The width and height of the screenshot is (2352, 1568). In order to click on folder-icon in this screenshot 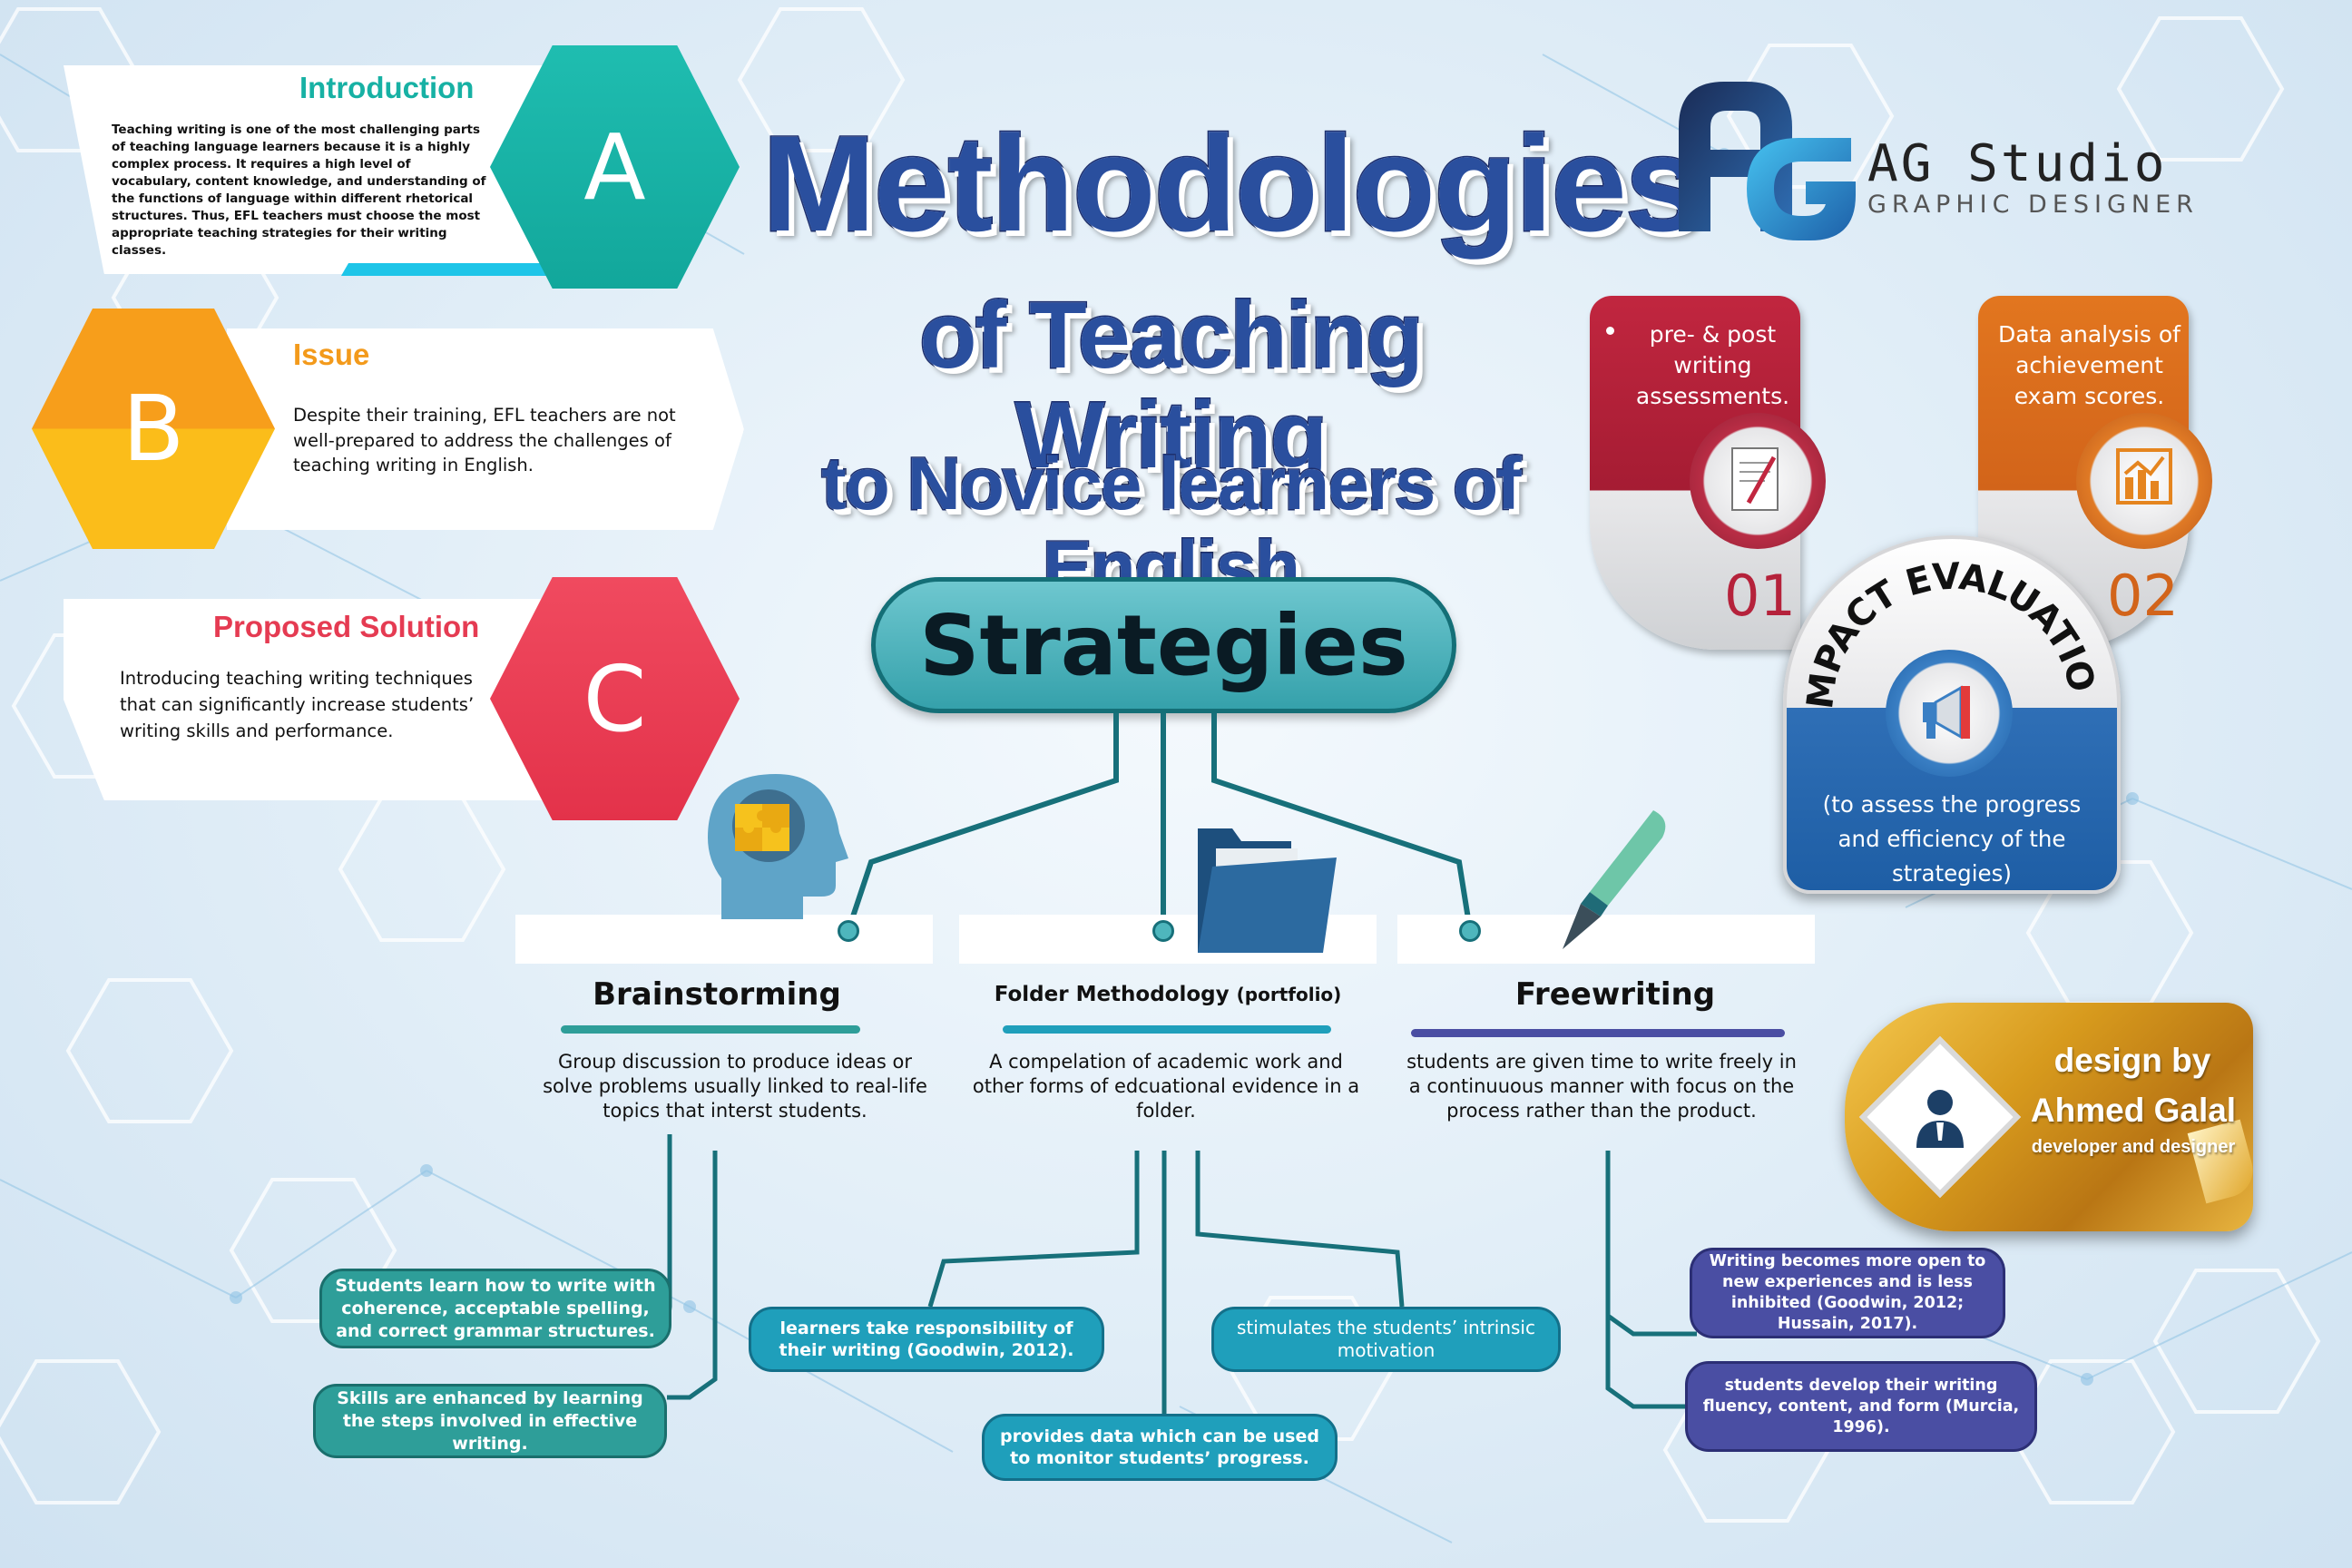, I will do `click(1267, 890)`.